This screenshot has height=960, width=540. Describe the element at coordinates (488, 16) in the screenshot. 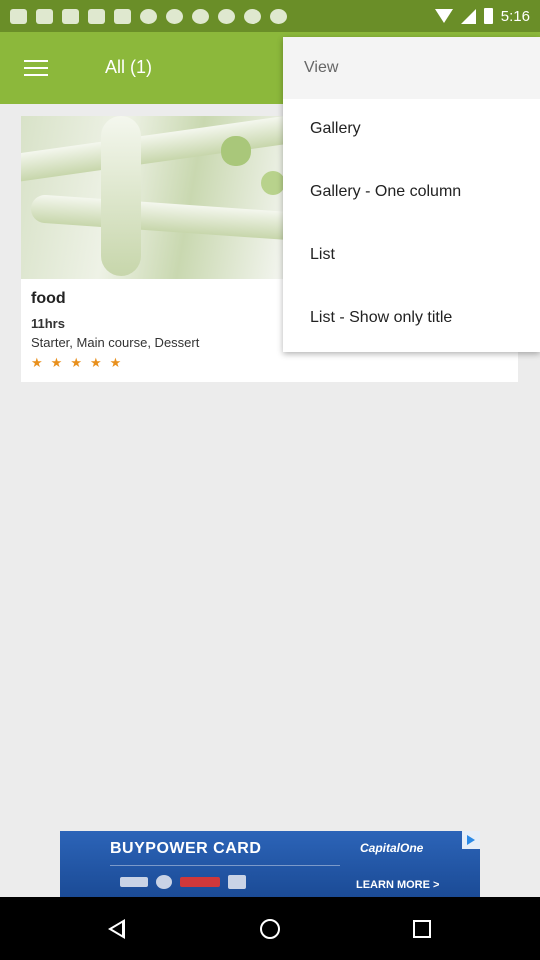

I see `battery-icon` at that location.